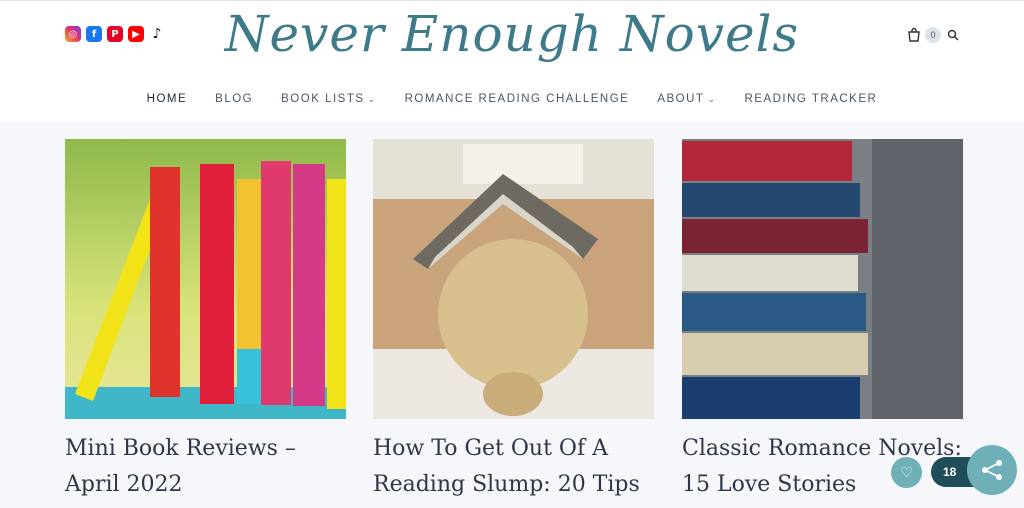 The width and height of the screenshot is (1024, 508). I want to click on shopping-bag-icon, so click(914, 34).